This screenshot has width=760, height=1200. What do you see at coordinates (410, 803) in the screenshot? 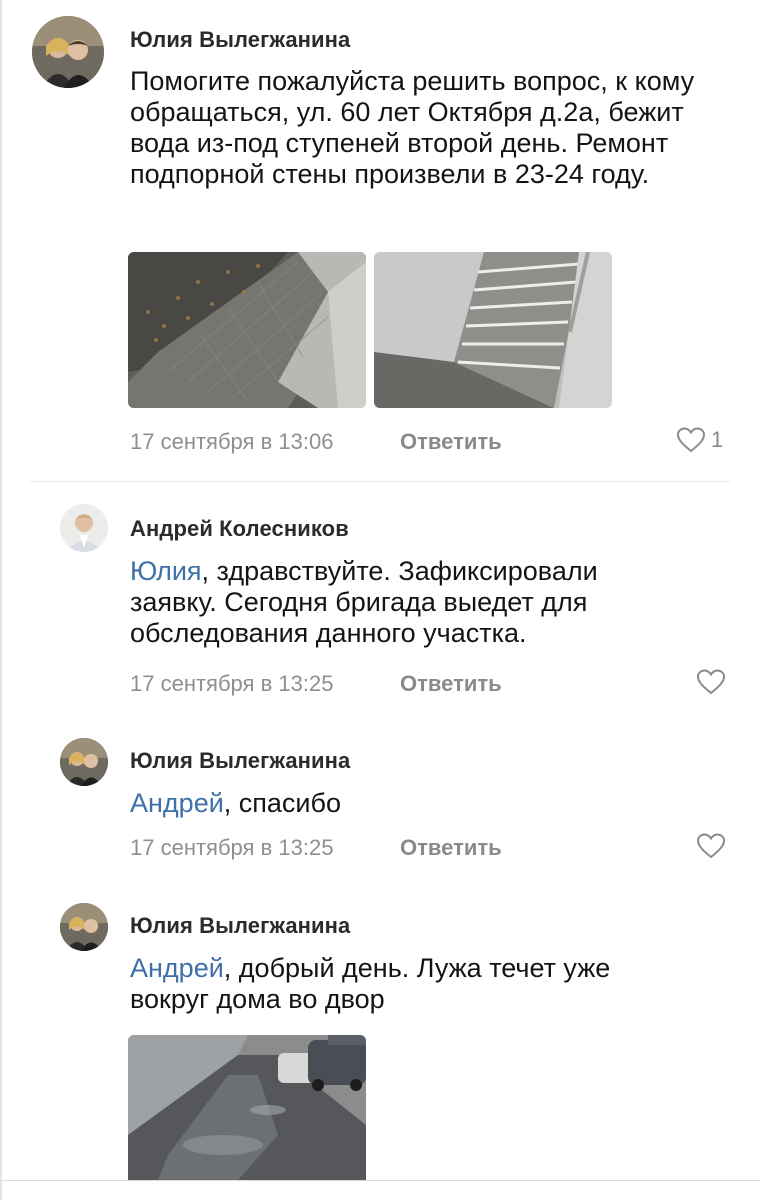
I see `comment-text: Андрей, спасибо` at bounding box center [410, 803].